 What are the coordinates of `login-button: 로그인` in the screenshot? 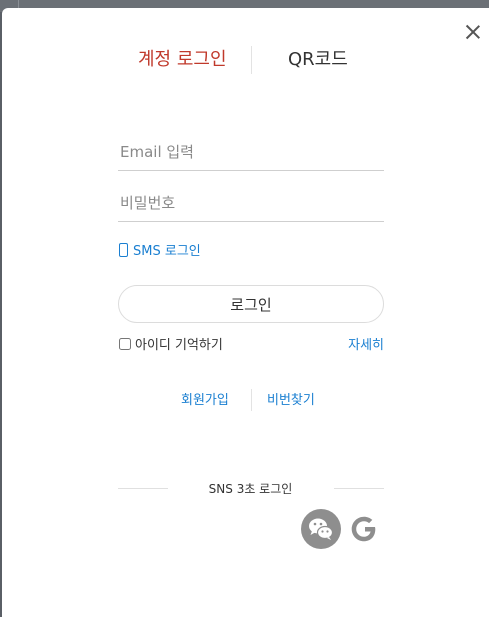 It's located at (251, 304).